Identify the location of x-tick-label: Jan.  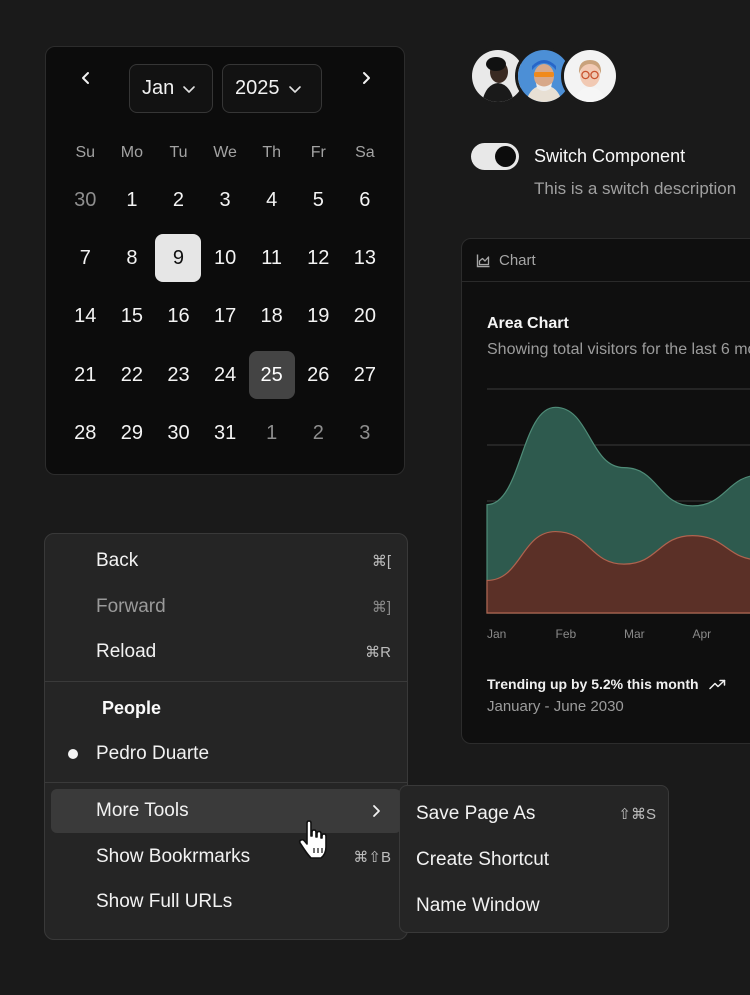
(496, 634).